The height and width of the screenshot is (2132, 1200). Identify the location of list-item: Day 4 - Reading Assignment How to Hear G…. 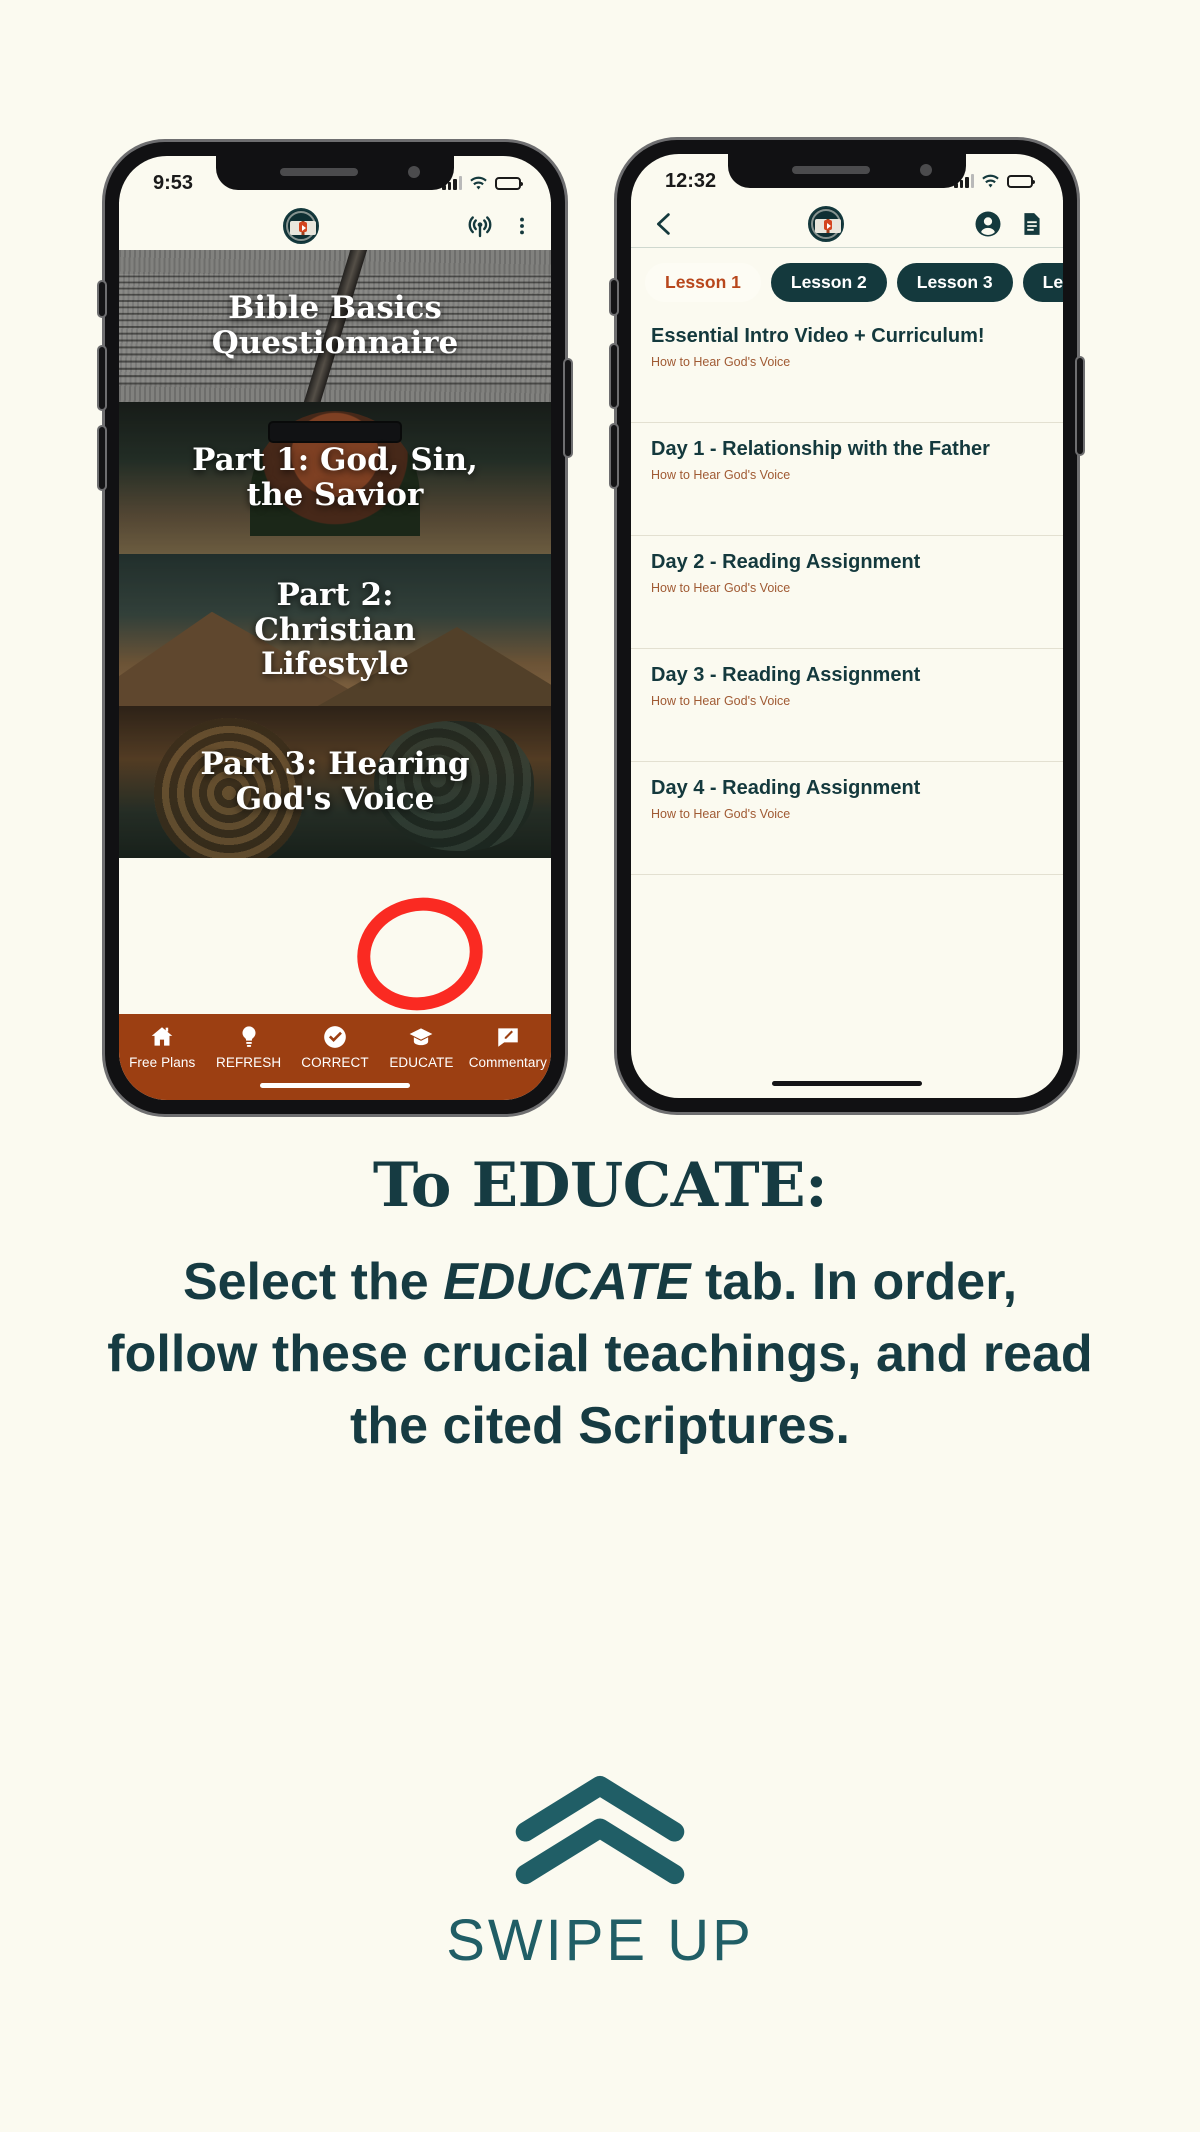
(847, 818).